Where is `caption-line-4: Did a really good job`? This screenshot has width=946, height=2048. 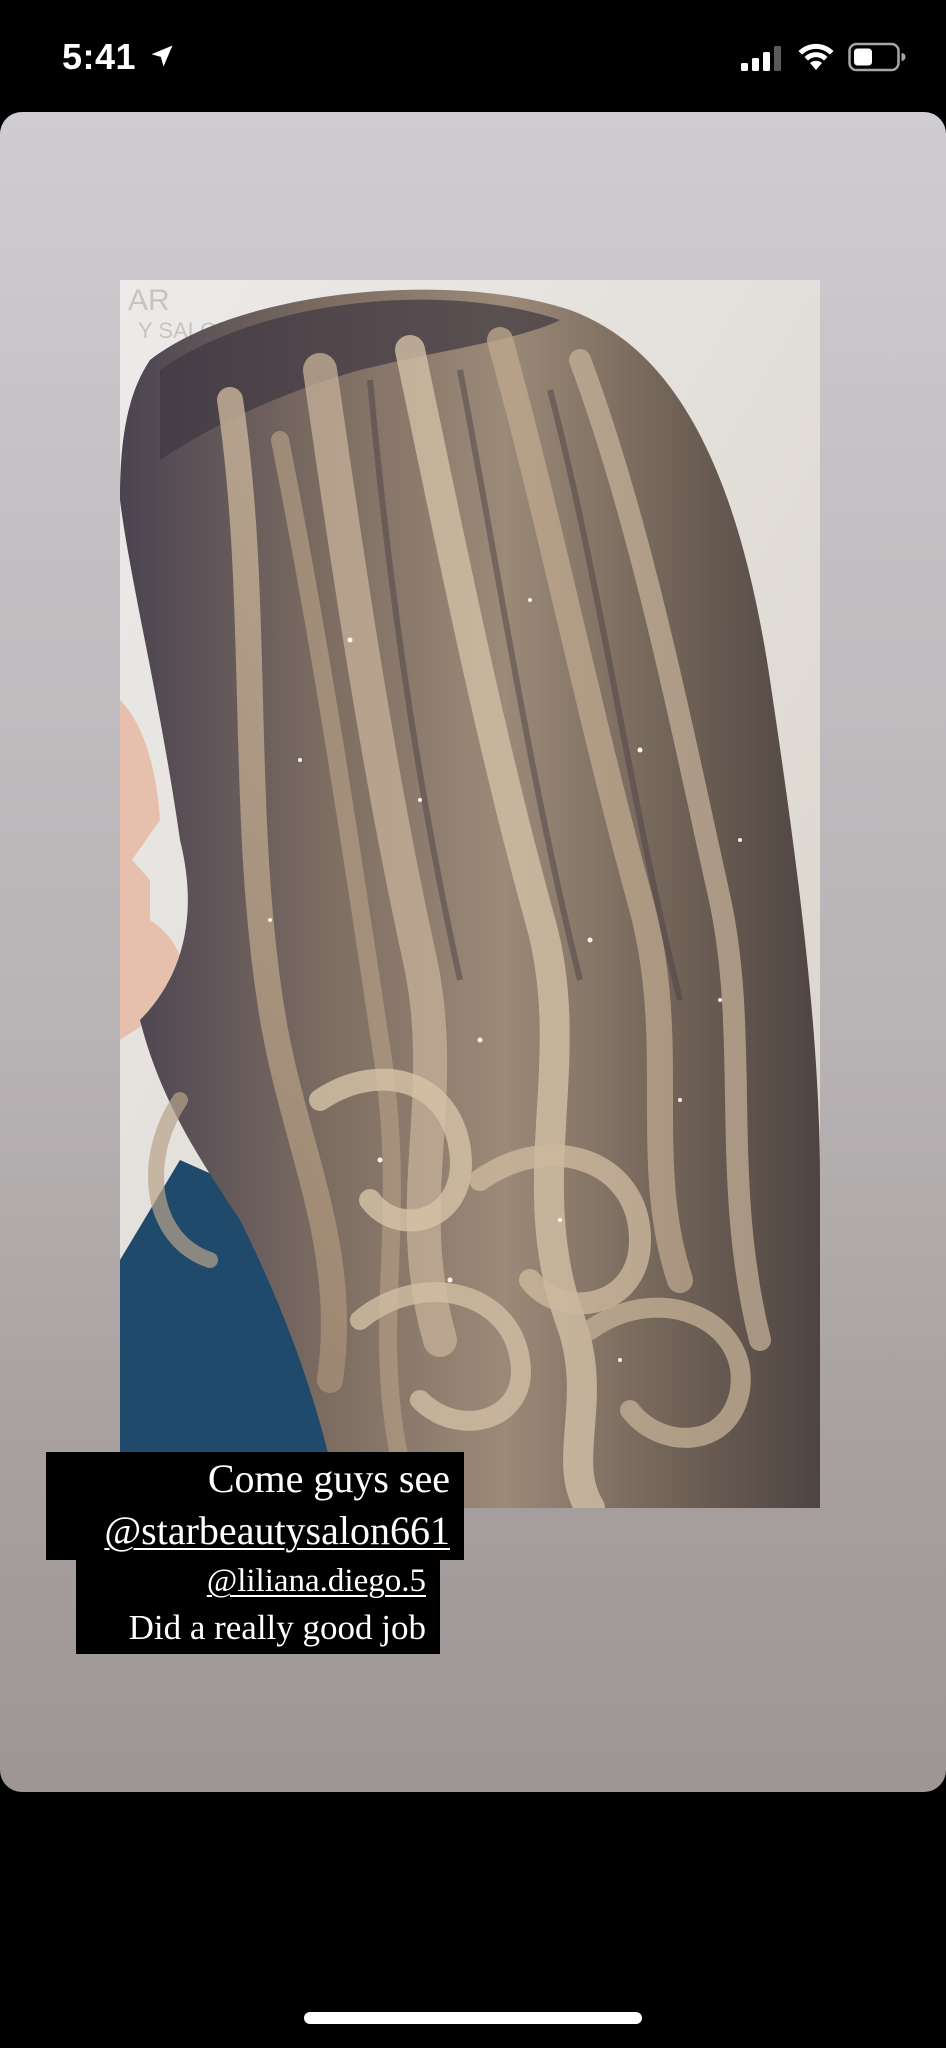 caption-line-4: Did a really good job is located at coordinates (258, 1629).